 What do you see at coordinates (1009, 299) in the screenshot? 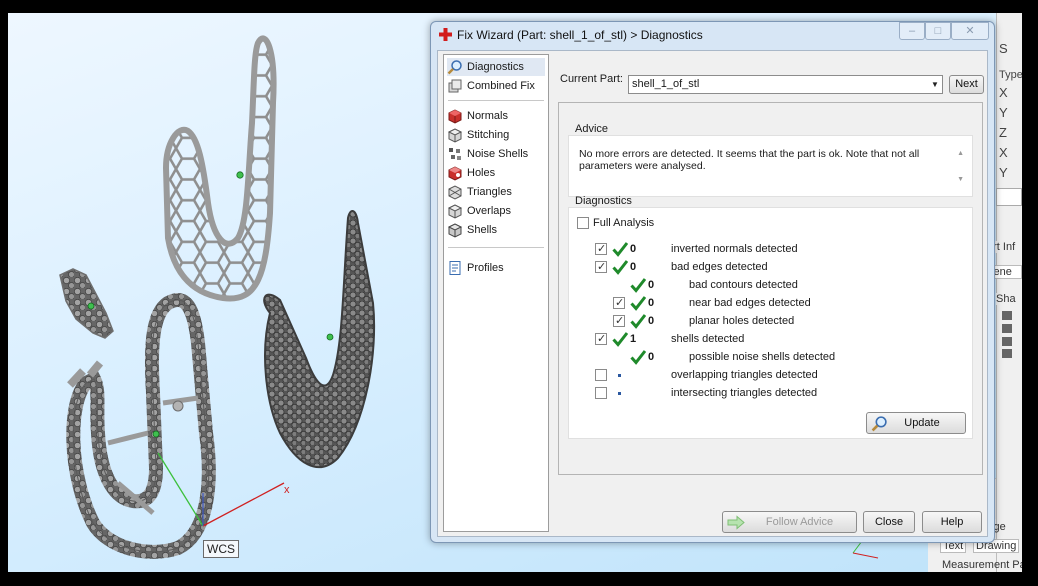
I see `sha-header: Sha` at bounding box center [1009, 299].